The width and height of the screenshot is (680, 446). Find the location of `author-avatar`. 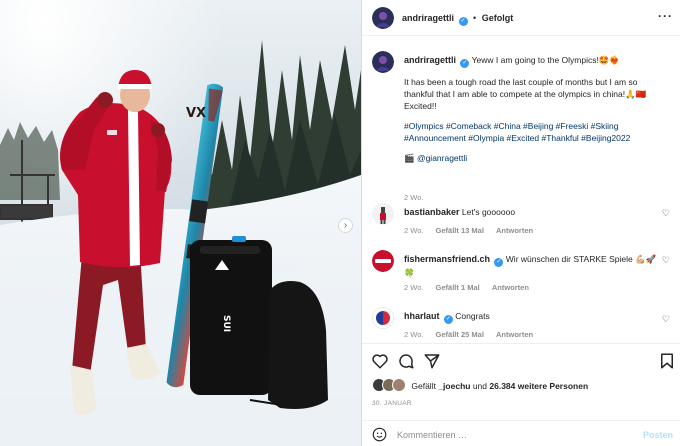

author-avatar is located at coordinates (383, 18).